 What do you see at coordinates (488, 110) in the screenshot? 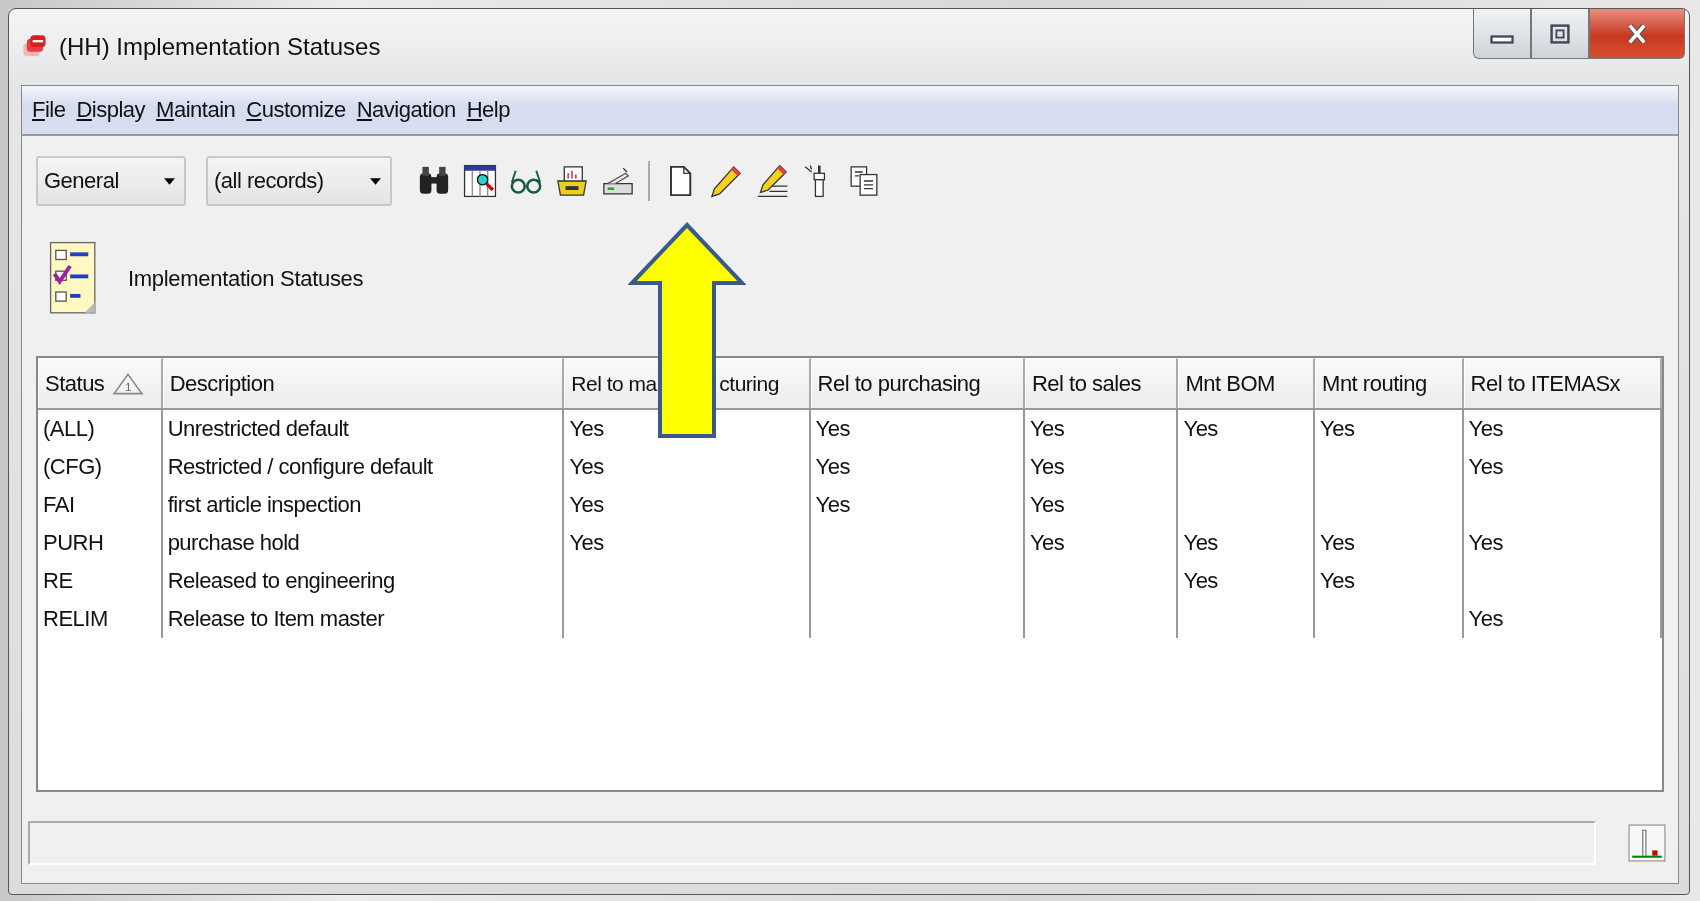
I see `menu-item: Help` at bounding box center [488, 110].